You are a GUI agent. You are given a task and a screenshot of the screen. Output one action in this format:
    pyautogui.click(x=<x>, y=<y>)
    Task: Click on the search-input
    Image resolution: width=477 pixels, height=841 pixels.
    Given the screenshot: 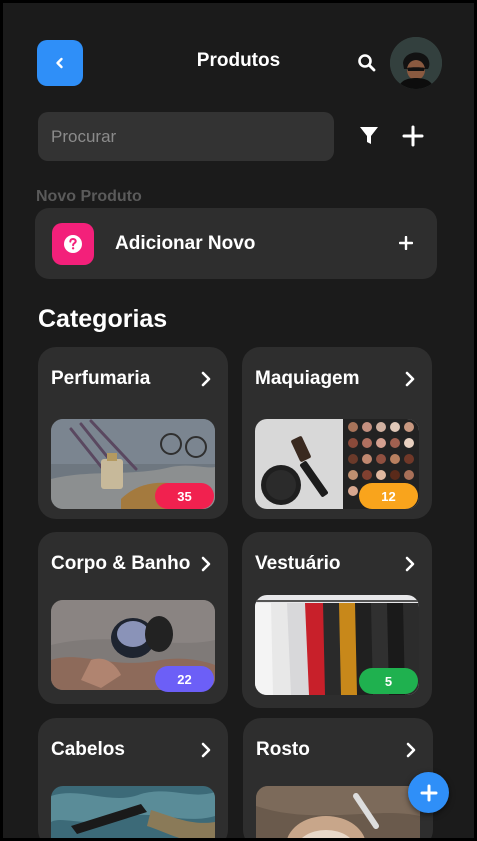 What is the action you would take?
    pyautogui.click(x=186, y=136)
    